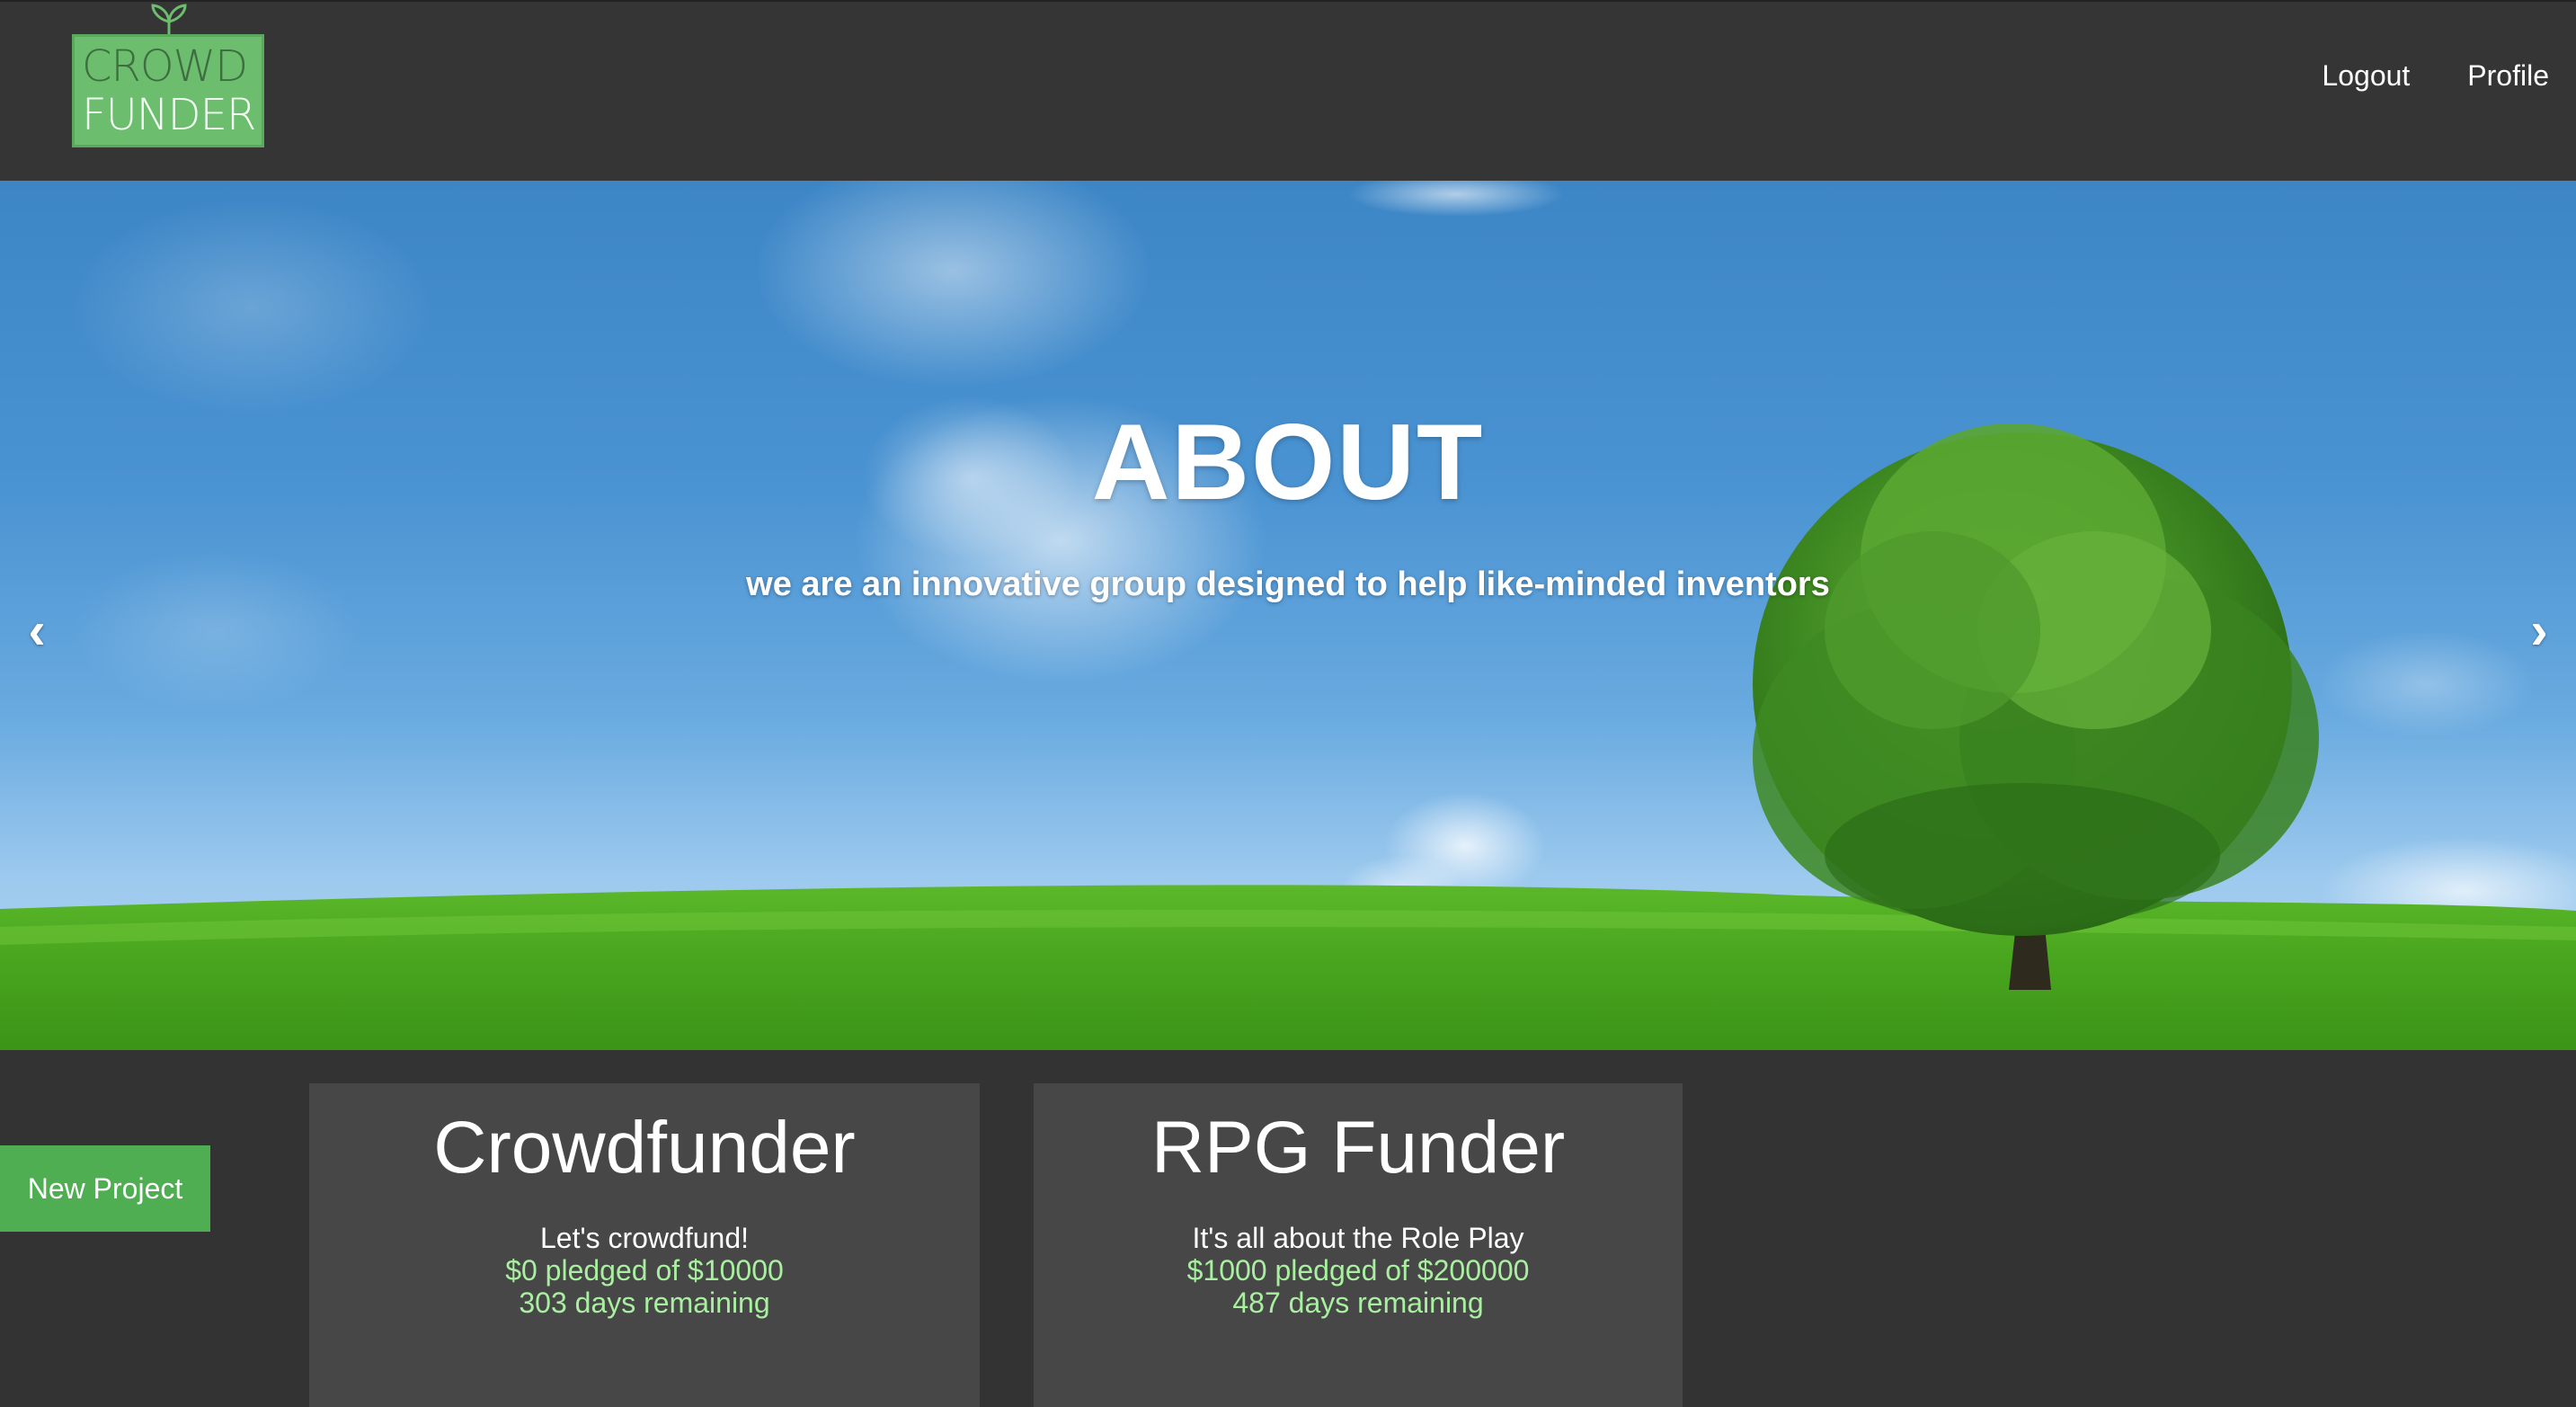 The image size is (2576, 1407). What do you see at coordinates (1288, 462) in the screenshot?
I see `hero-title: ABOUT` at bounding box center [1288, 462].